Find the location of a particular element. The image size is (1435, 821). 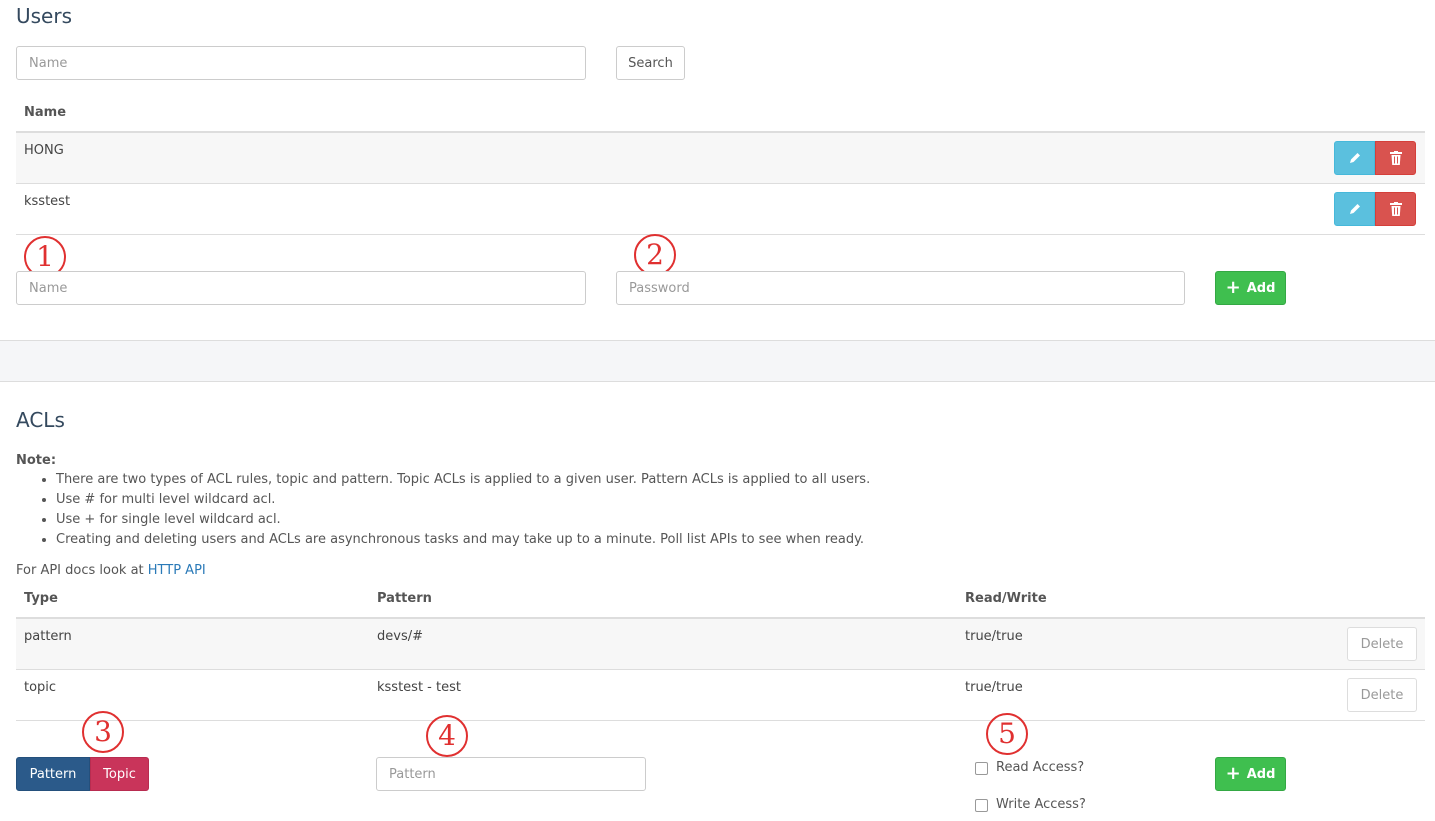

user-search-input is located at coordinates (301, 63).